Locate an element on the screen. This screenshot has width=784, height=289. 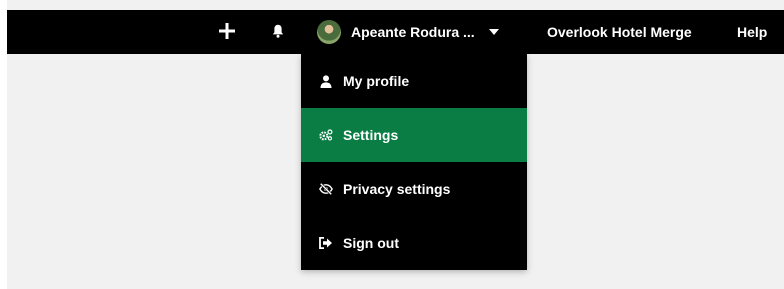
menu-item-privacy-settings: Privacy settings is located at coordinates (414, 189).